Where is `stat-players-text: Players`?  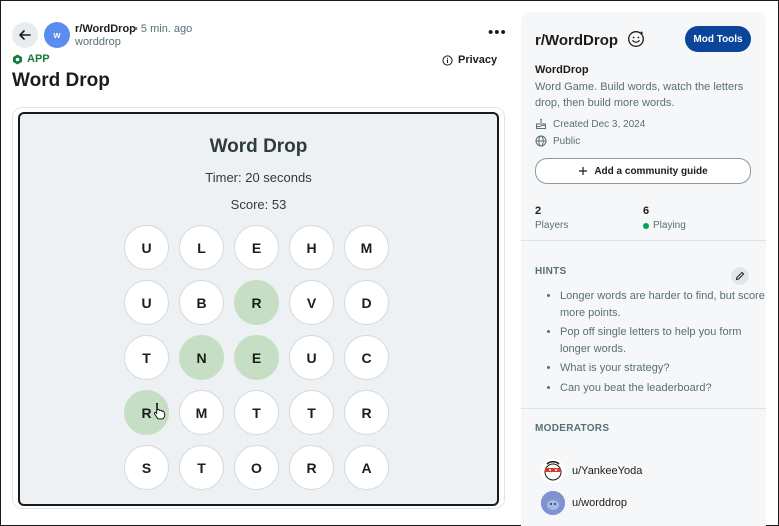
stat-players-text: Players is located at coordinates (552, 225).